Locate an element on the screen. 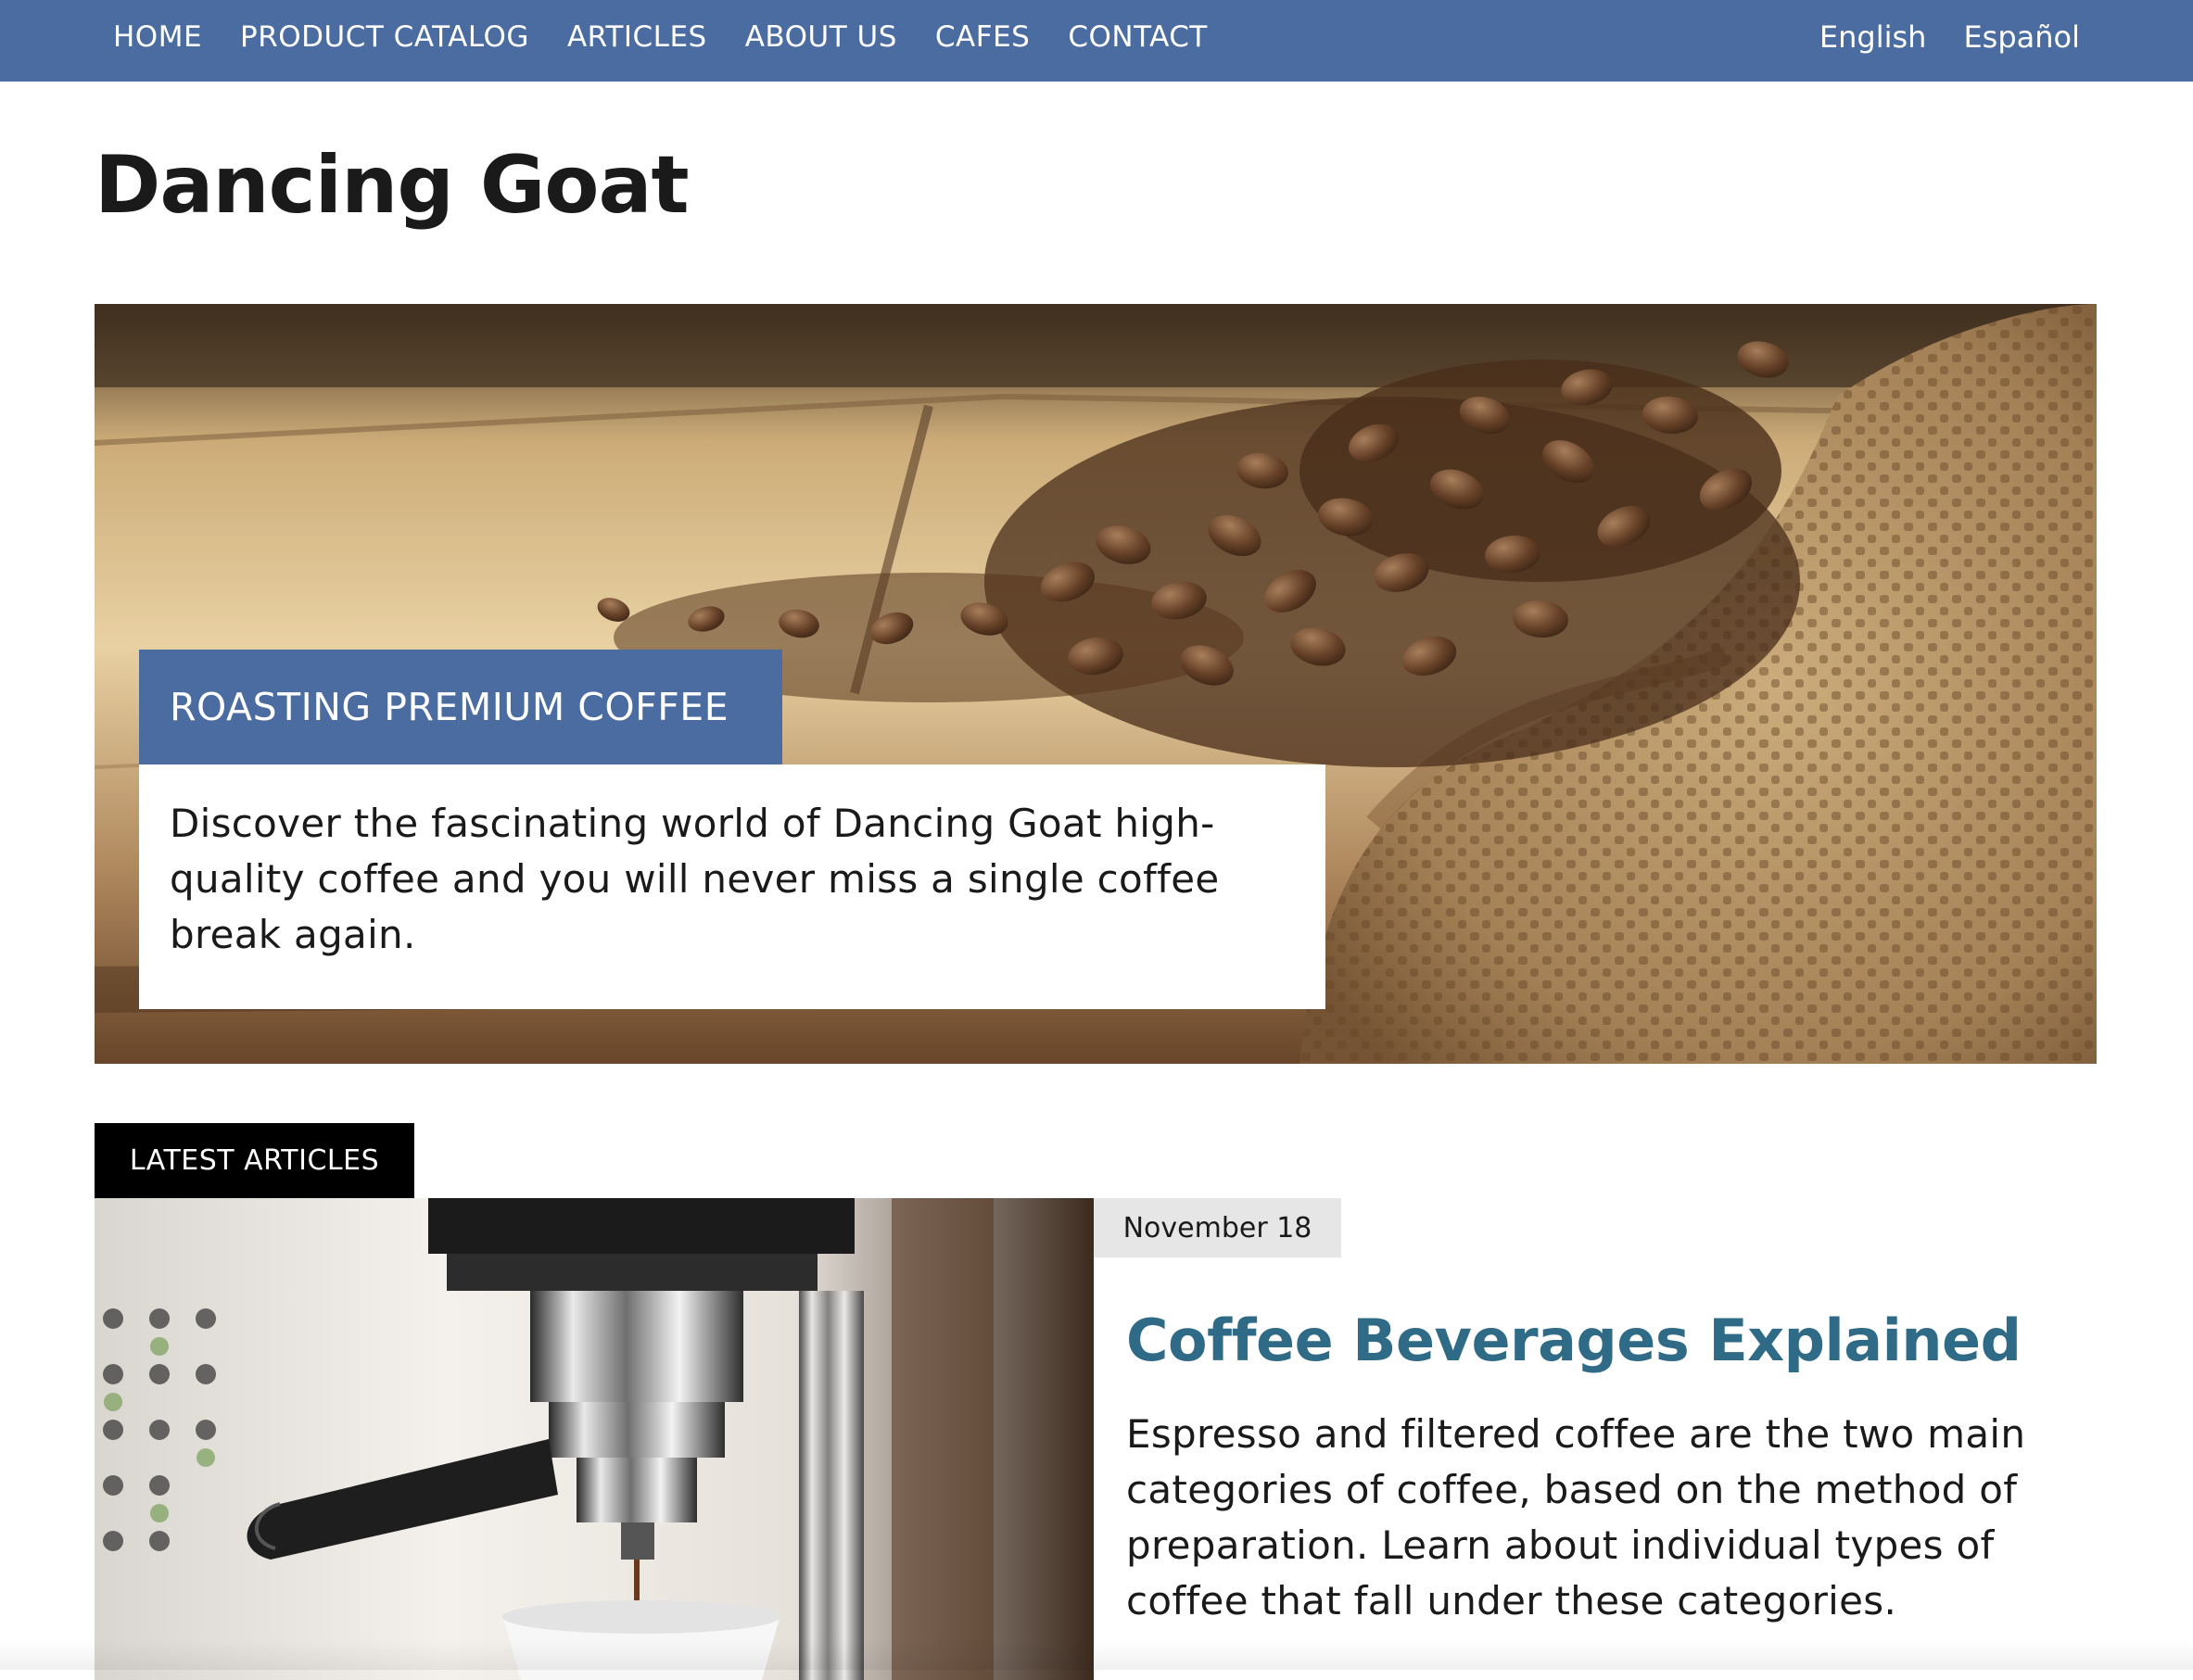  nav-item-about-us: ABOUT US is located at coordinates (821, 37).